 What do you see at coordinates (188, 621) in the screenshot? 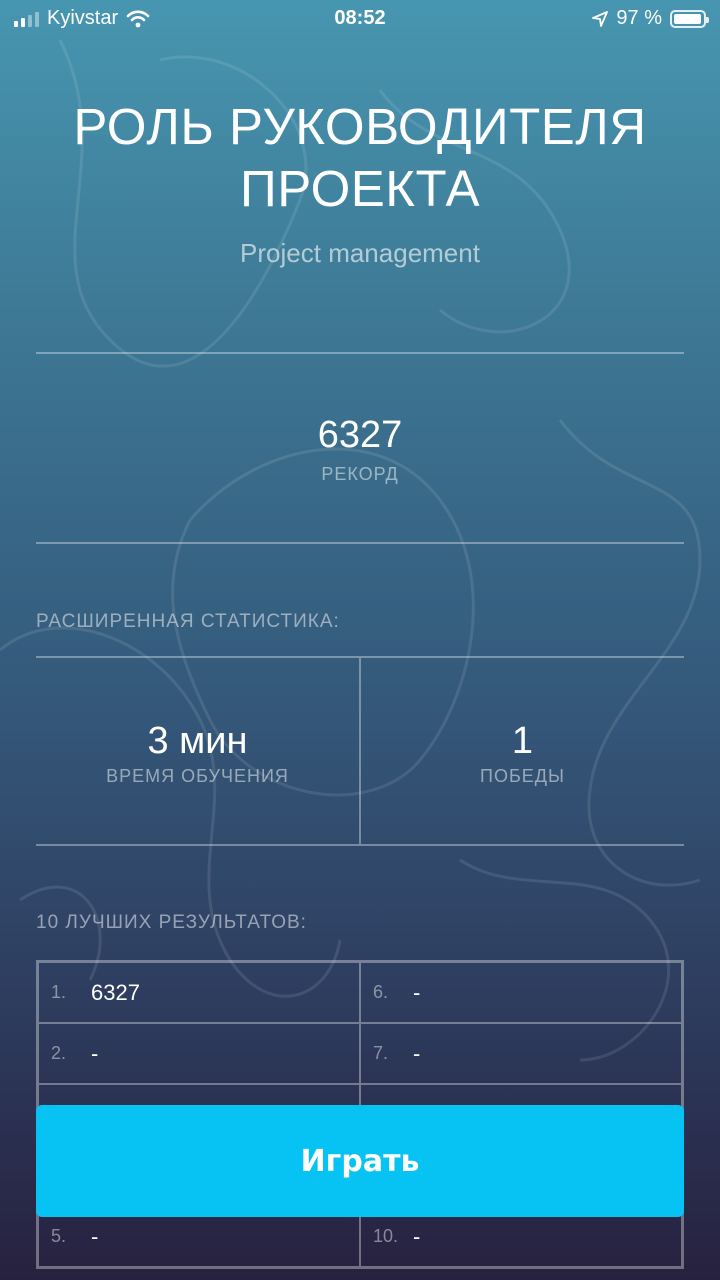
I see `extended-stats-heading: РАСШИРЕННАЯ СТАТИСТИКА:` at bounding box center [188, 621].